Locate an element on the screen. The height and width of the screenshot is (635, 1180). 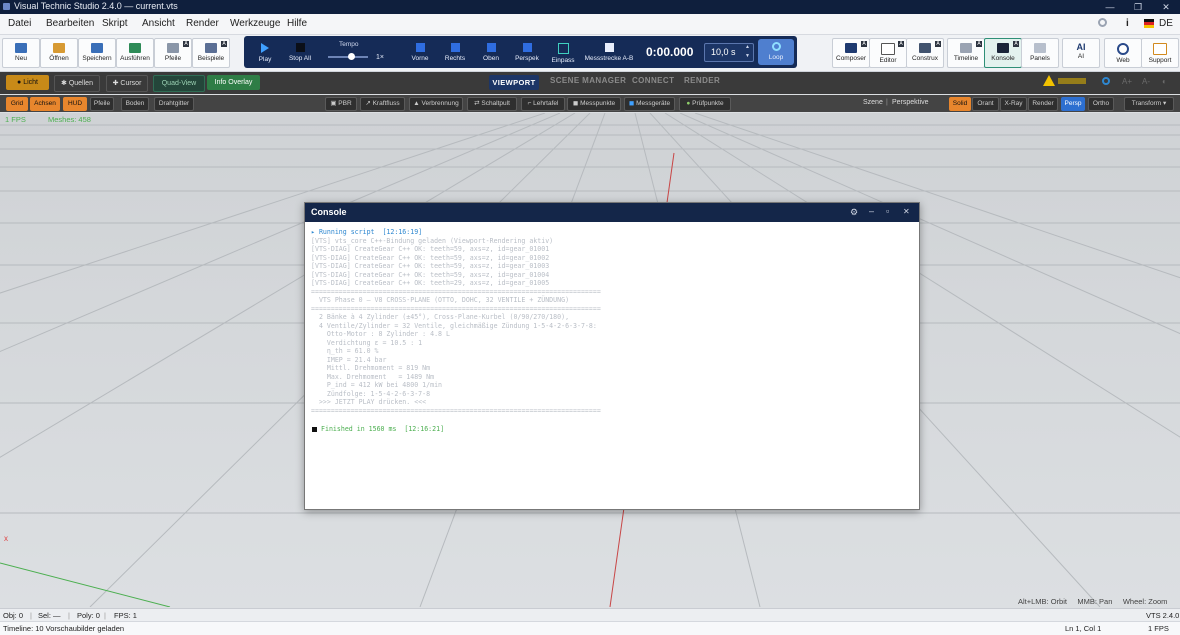
settings-icon is located at coordinates (1102, 22).